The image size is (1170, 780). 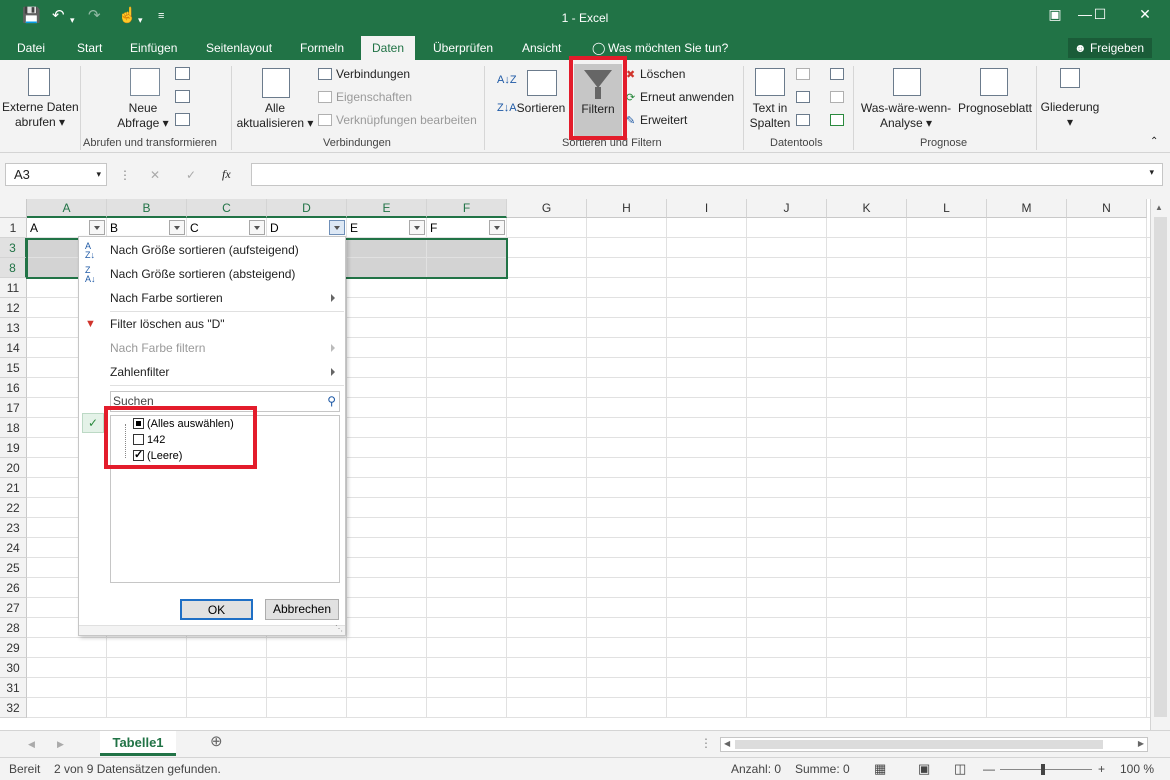 What do you see at coordinates (1160, 464) in the screenshot?
I see `vertical-scrollbar: ▲` at bounding box center [1160, 464].